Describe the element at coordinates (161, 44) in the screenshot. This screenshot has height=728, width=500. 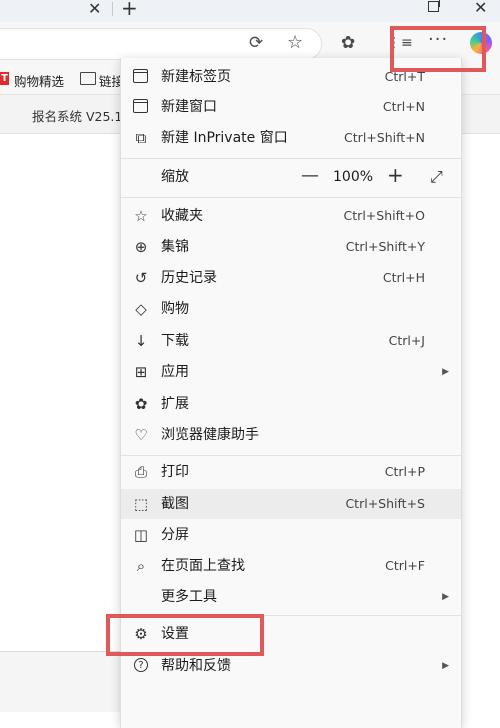
I see `address-bar` at that location.